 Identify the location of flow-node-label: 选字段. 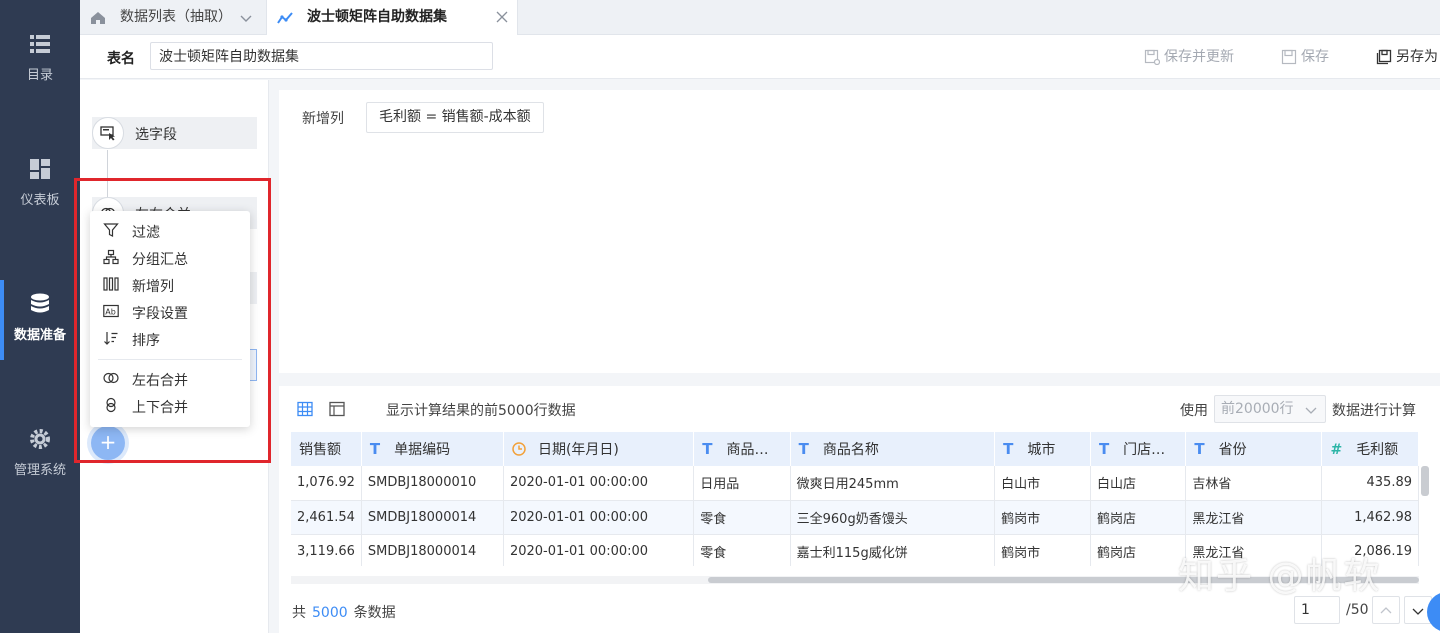
(156, 135).